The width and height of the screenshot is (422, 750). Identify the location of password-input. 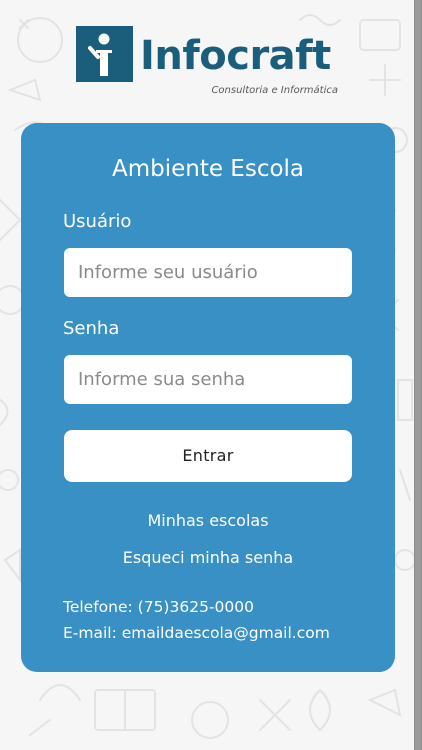
(208, 379).